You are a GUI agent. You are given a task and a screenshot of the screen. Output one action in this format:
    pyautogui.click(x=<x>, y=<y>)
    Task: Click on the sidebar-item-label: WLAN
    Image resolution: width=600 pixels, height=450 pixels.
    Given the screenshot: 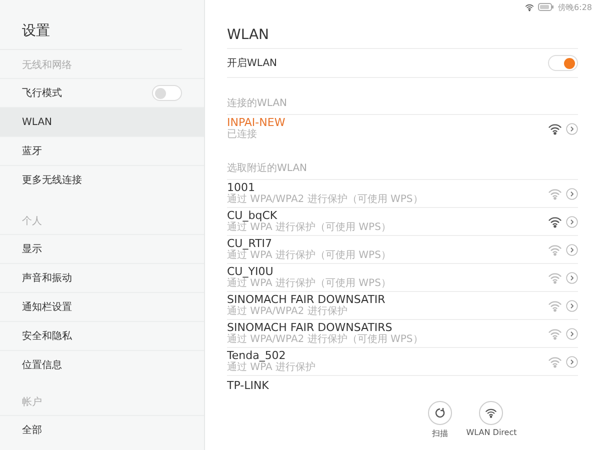 What is the action you would take?
    pyautogui.click(x=37, y=122)
    